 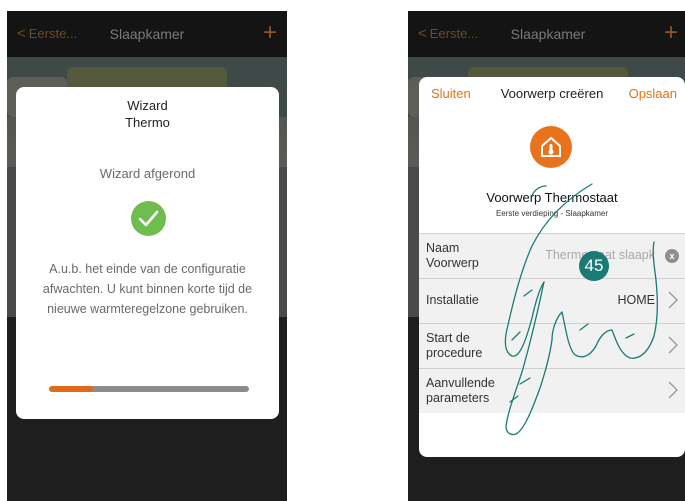 I want to click on row-label: Aanvullende parameters, so click(x=460, y=390).